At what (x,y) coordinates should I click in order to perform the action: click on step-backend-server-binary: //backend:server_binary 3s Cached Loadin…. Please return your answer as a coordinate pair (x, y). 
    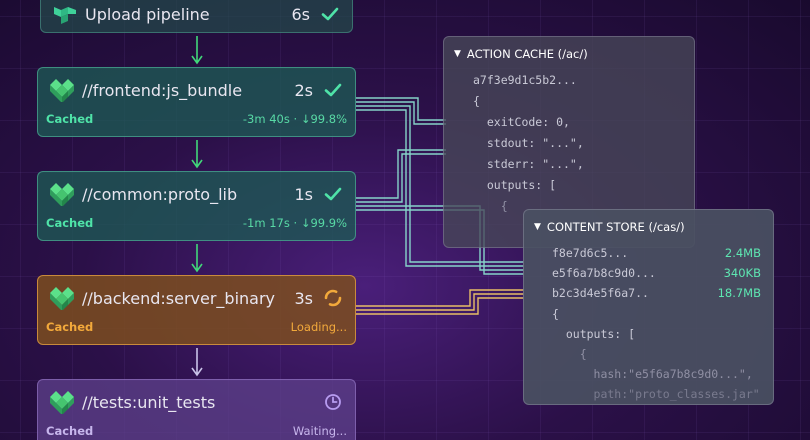
    Looking at the image, I should click on (196, 310).